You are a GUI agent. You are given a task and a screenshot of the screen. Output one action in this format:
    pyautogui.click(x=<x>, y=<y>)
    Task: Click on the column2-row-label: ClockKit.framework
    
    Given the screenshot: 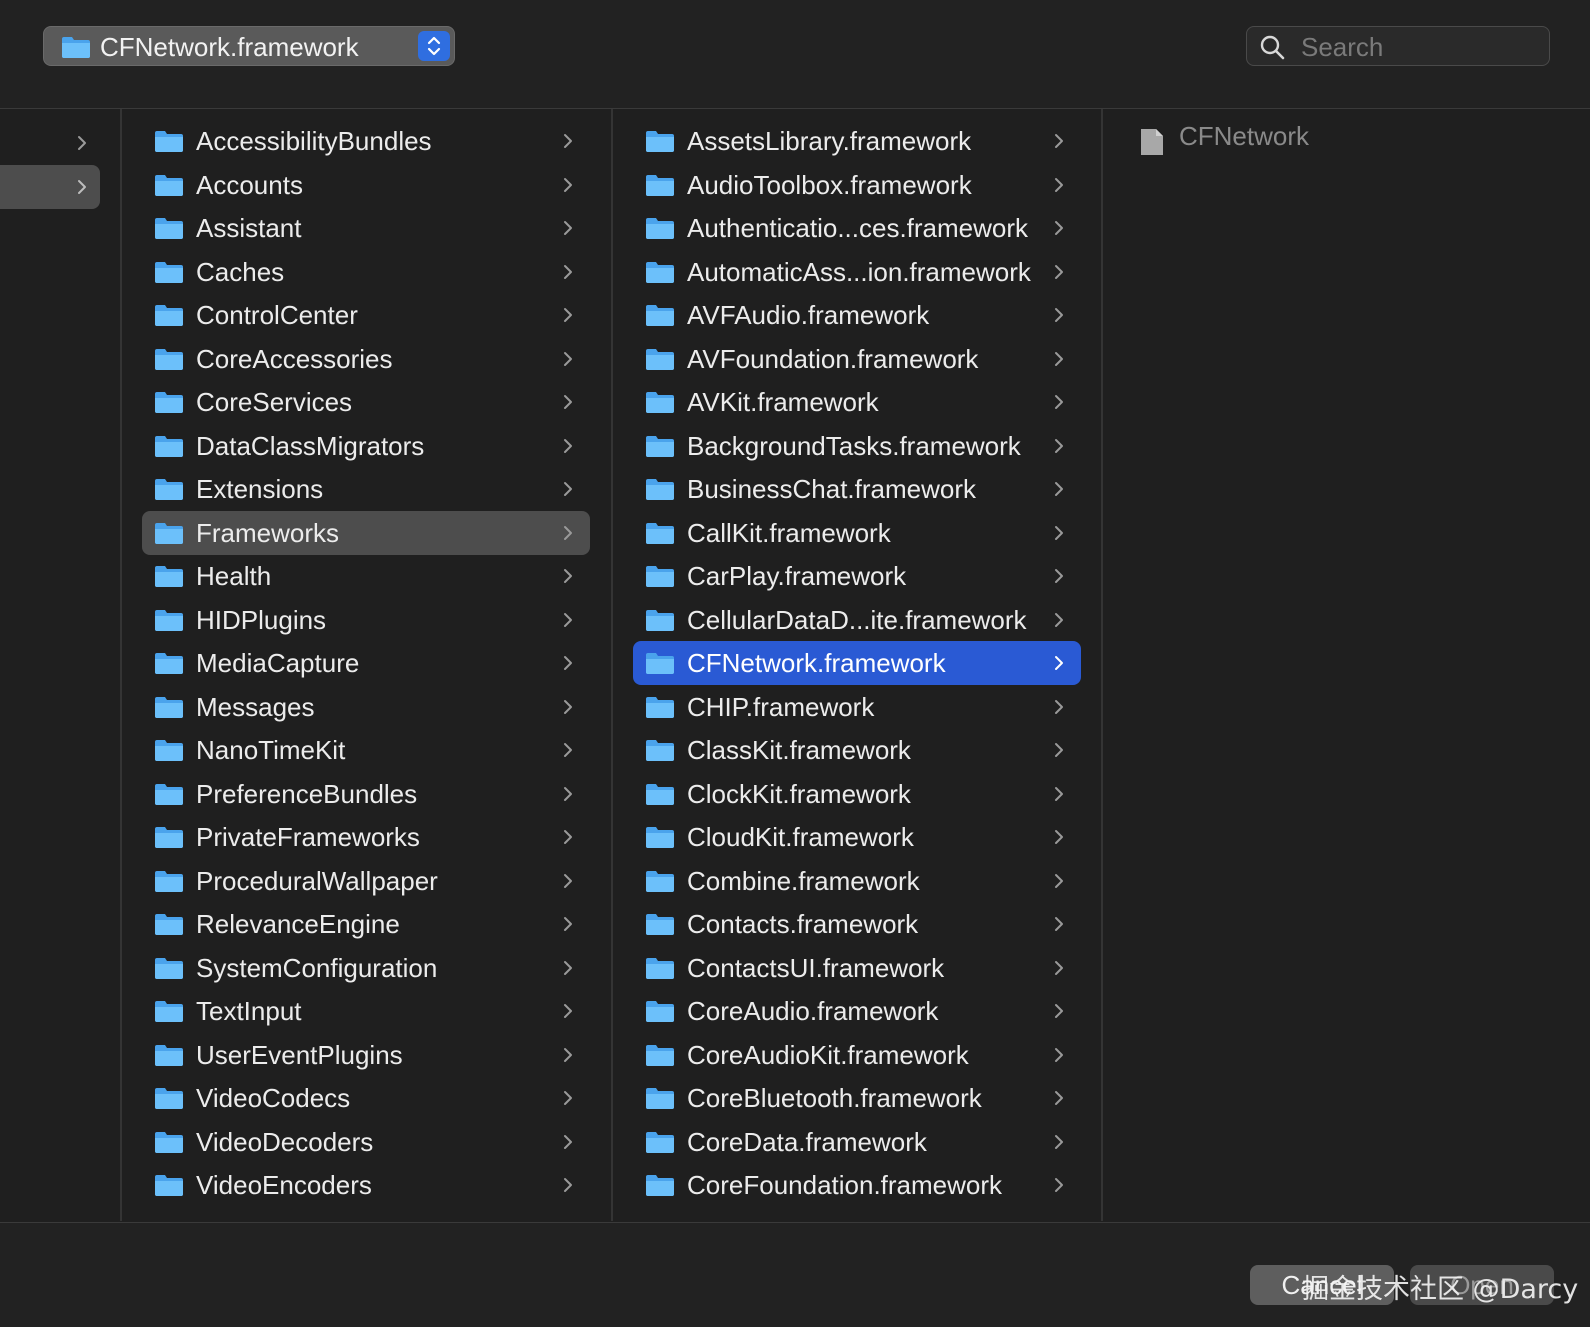 What is the action you would take?
    pyautogui.click(x=799, y=793)
    